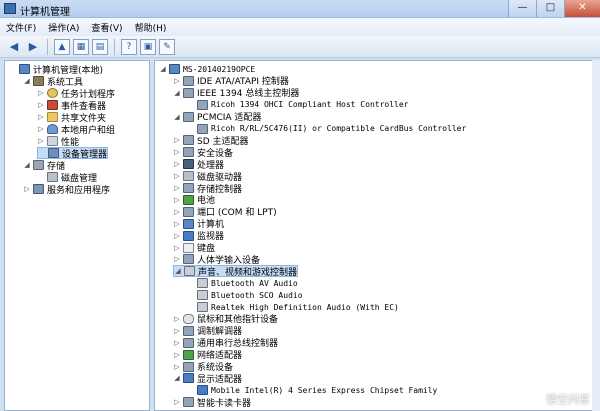 Image resolution: width=600 pixels, height=411 pixels. Describe the element at coordinates (53, 81) in the screenshot. I see `tree-item: ◢ 系统工具` at that location.